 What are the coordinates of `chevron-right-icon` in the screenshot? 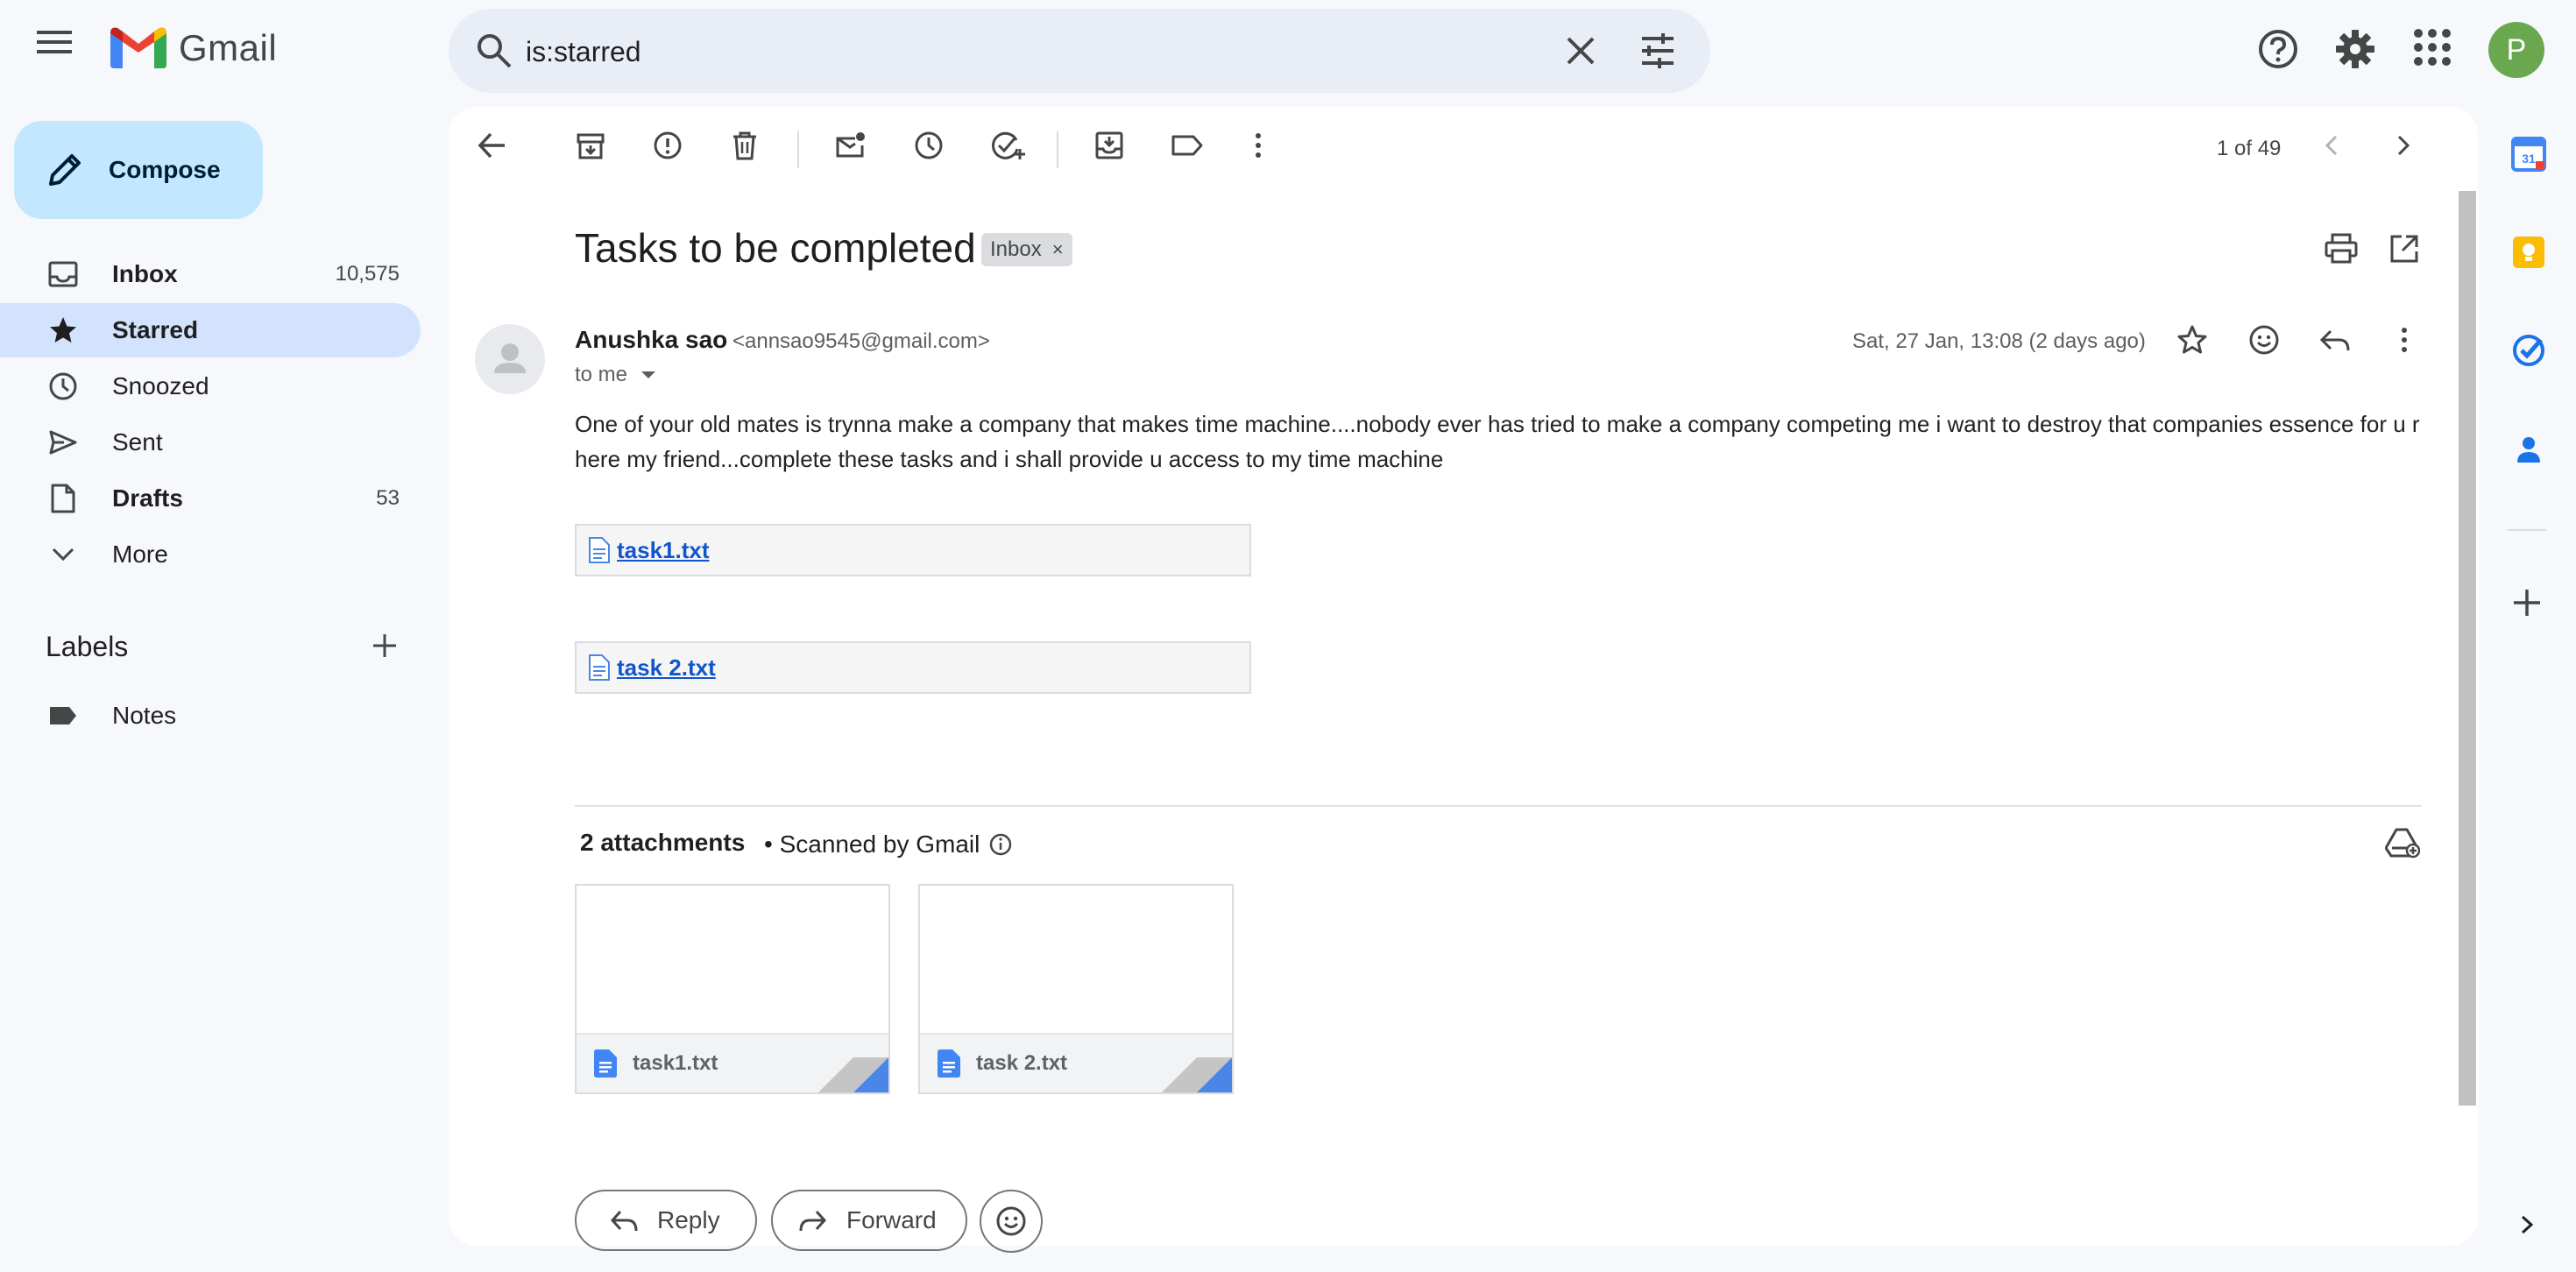 It's located at (2527, 1225).